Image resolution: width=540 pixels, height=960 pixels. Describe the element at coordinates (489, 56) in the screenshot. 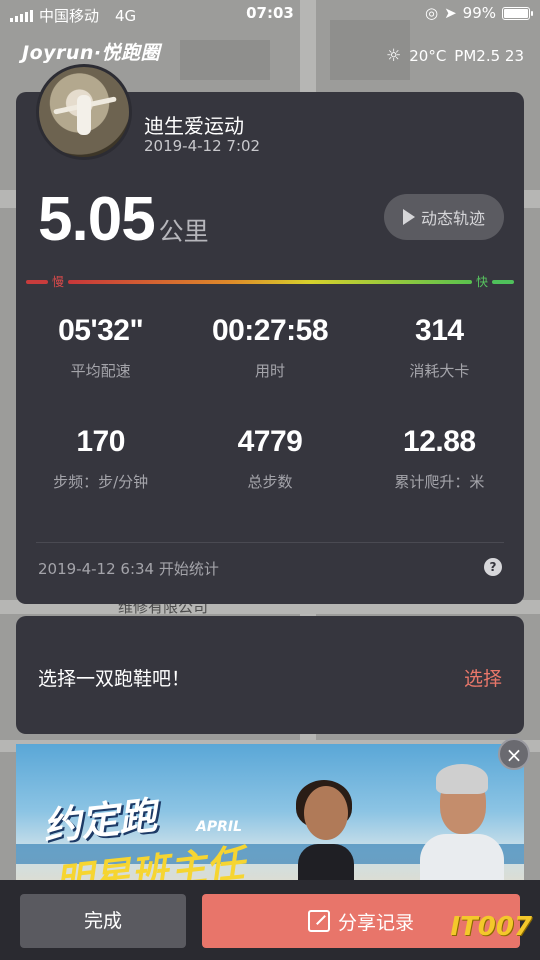

I see `air-quality: PM2.5 23` at that location.